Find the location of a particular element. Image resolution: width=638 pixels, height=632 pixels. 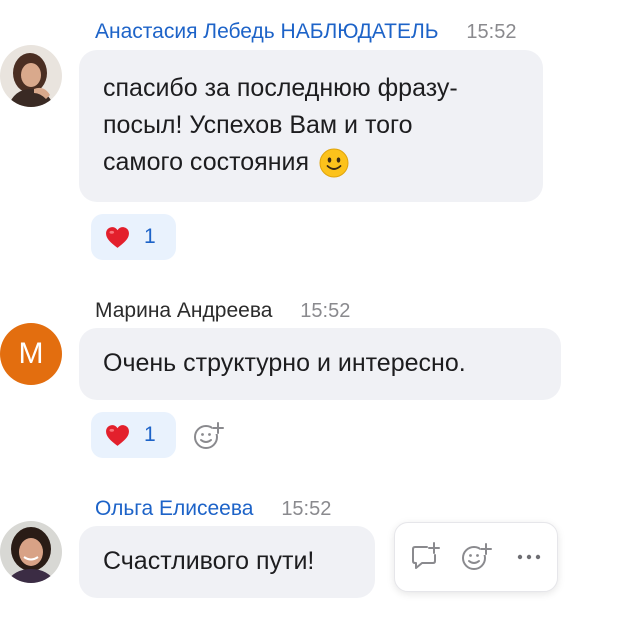

avatar: М is located at coordinates (31, 354).